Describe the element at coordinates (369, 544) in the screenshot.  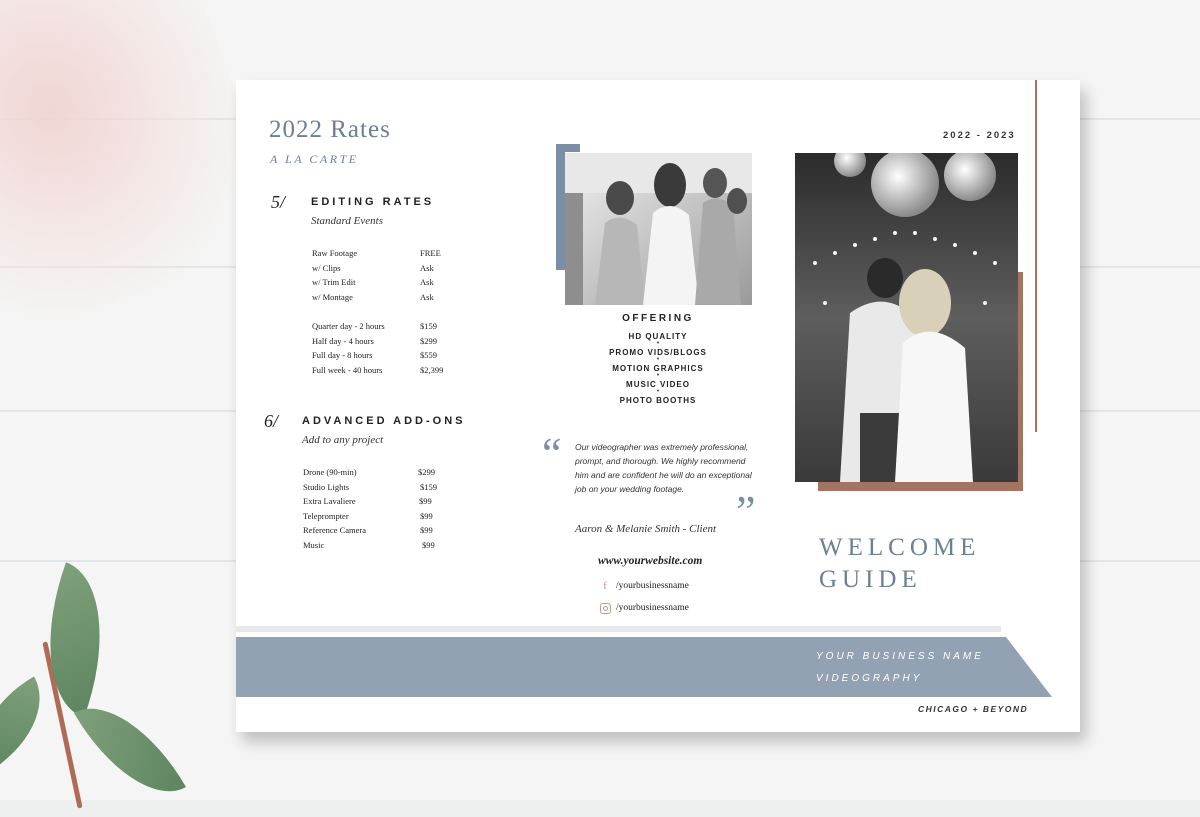
I see `rate-row: Music $99` at that location.